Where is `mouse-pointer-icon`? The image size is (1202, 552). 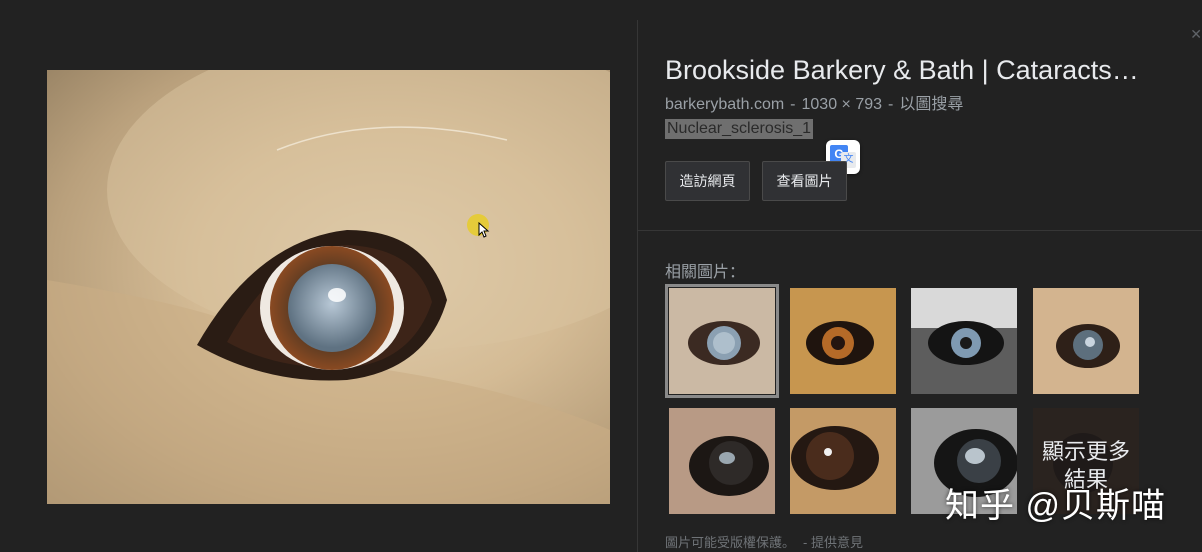 mouse-pointer-icon is located at coordinates (484, 230).